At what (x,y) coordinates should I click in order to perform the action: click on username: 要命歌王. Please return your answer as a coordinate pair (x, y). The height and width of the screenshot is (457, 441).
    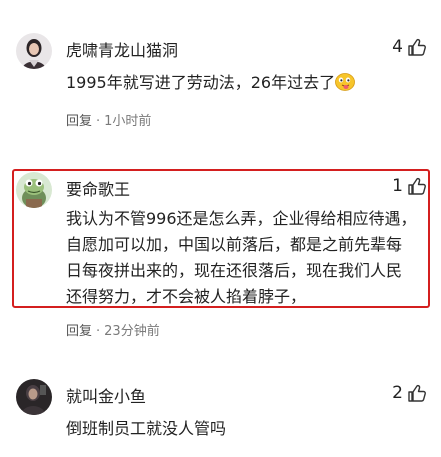
    Looking at the image, I should click on (98, 188).